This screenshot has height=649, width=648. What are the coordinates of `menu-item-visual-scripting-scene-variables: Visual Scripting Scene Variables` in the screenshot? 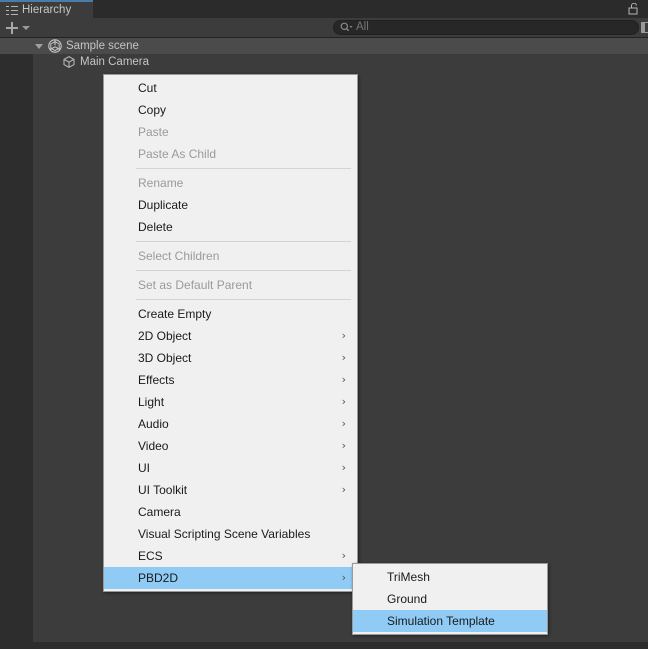 It's located at (230, 534).